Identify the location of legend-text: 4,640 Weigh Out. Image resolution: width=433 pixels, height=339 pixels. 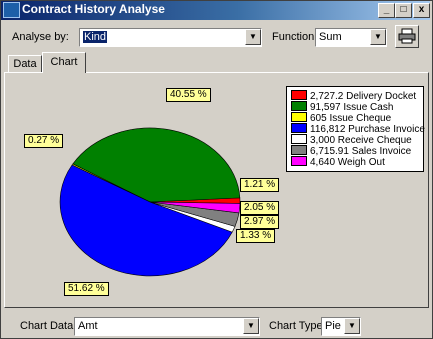
(347, 162).